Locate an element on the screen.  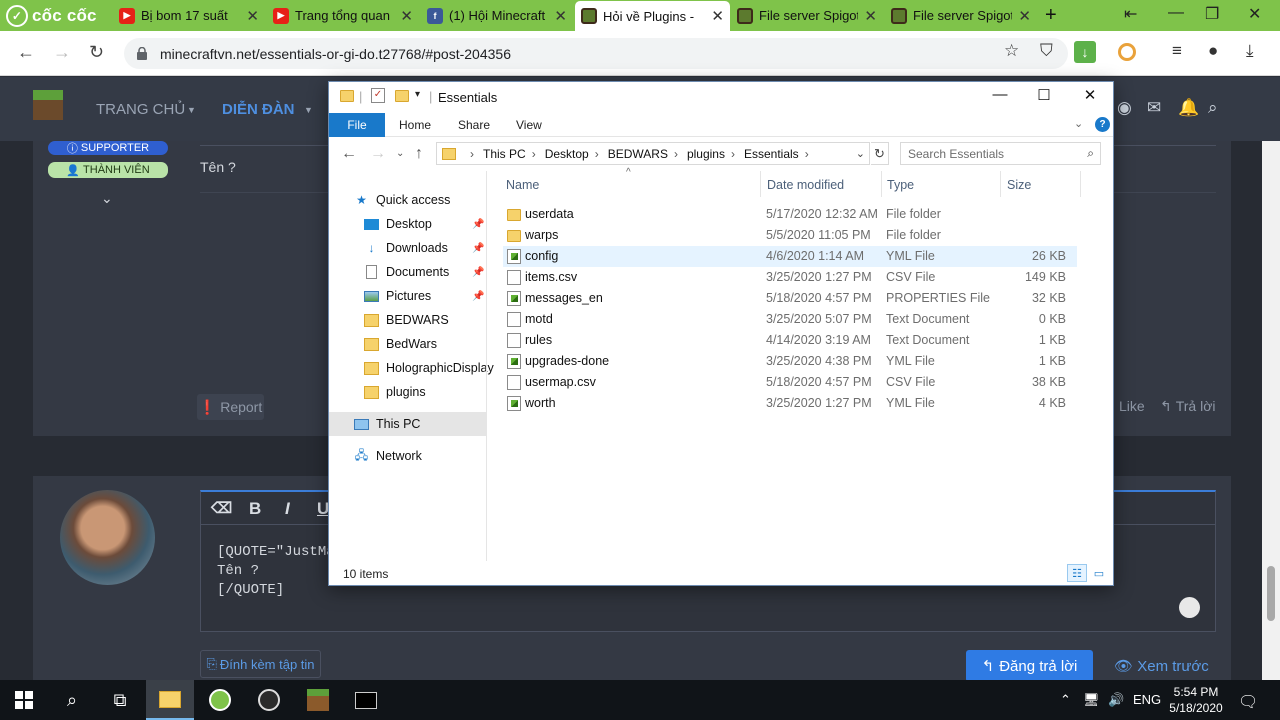
drag-handle is located at coordinates (1189, 607).